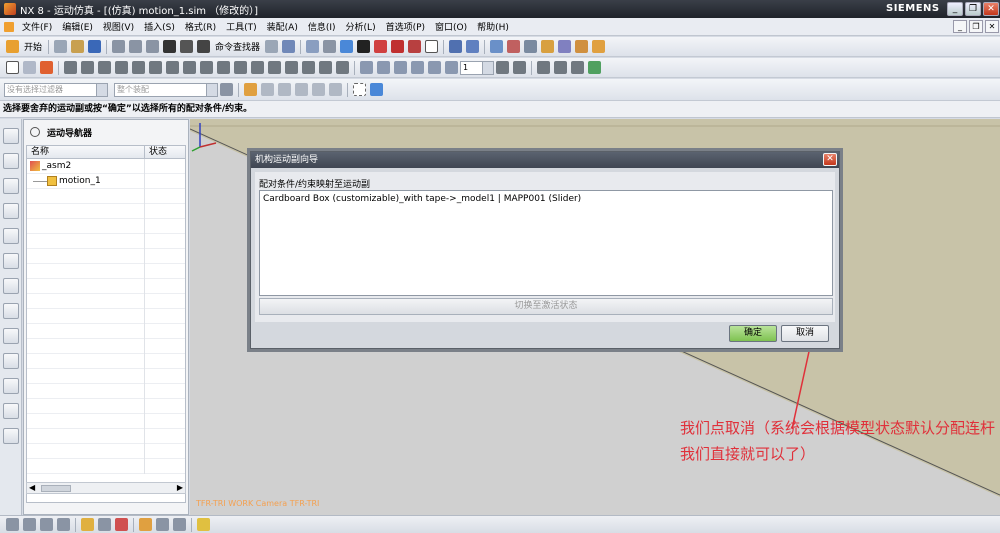 The width and height of the screenshot is (1000, 533). I want to click on marker-icon, so click(223, 67).